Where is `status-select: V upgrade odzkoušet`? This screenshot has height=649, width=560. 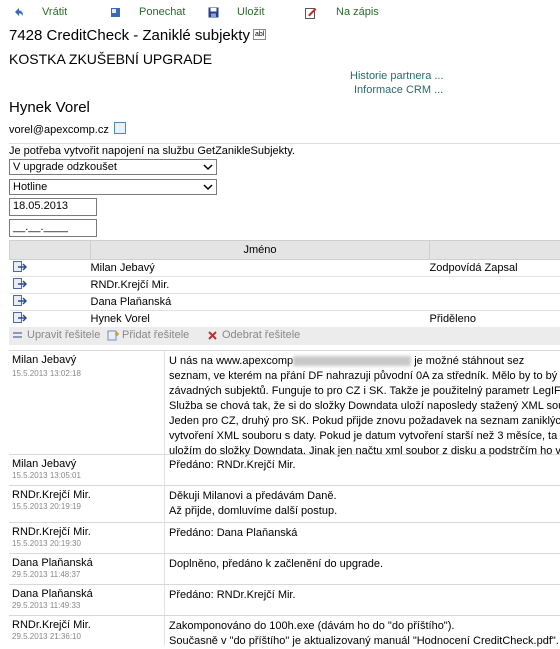 status-select: V upgrade odzkoušet is located at coordinates (113, 167).